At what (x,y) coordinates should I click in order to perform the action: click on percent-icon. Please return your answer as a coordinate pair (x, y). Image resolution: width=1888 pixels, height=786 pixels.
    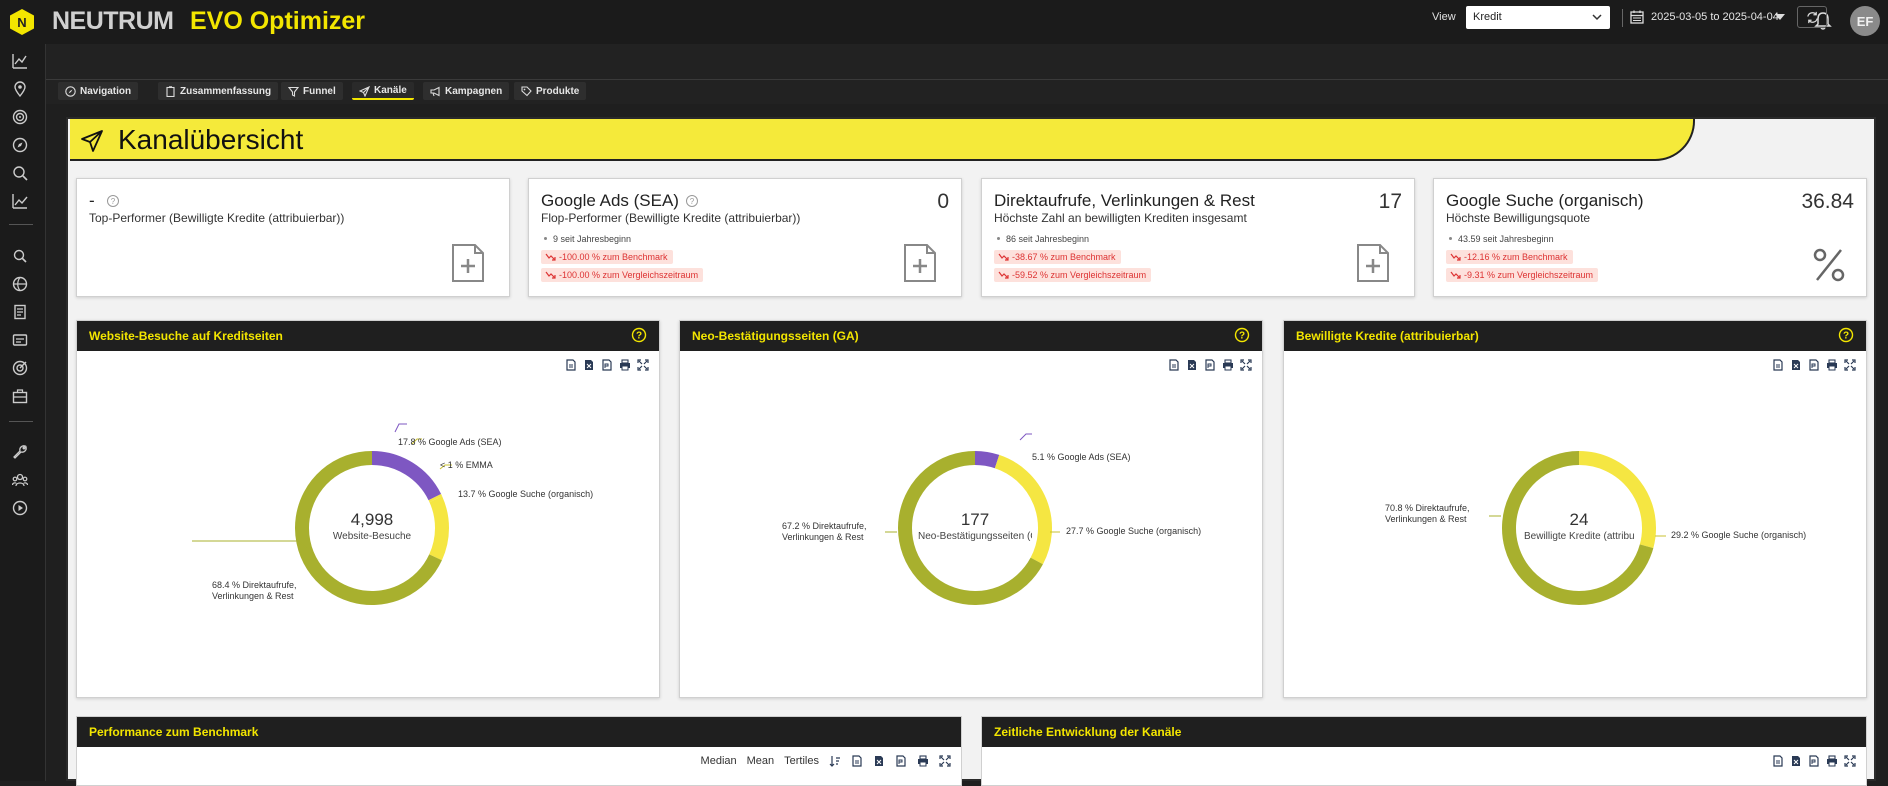
    Looking at the image, I should click on (1829, 265).